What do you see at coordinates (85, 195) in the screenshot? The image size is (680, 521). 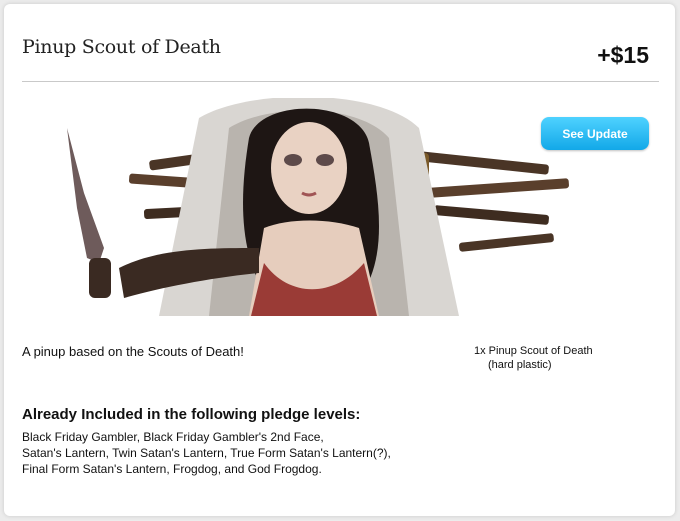 I see `dagger-blade` at bounding box center [85, 195].